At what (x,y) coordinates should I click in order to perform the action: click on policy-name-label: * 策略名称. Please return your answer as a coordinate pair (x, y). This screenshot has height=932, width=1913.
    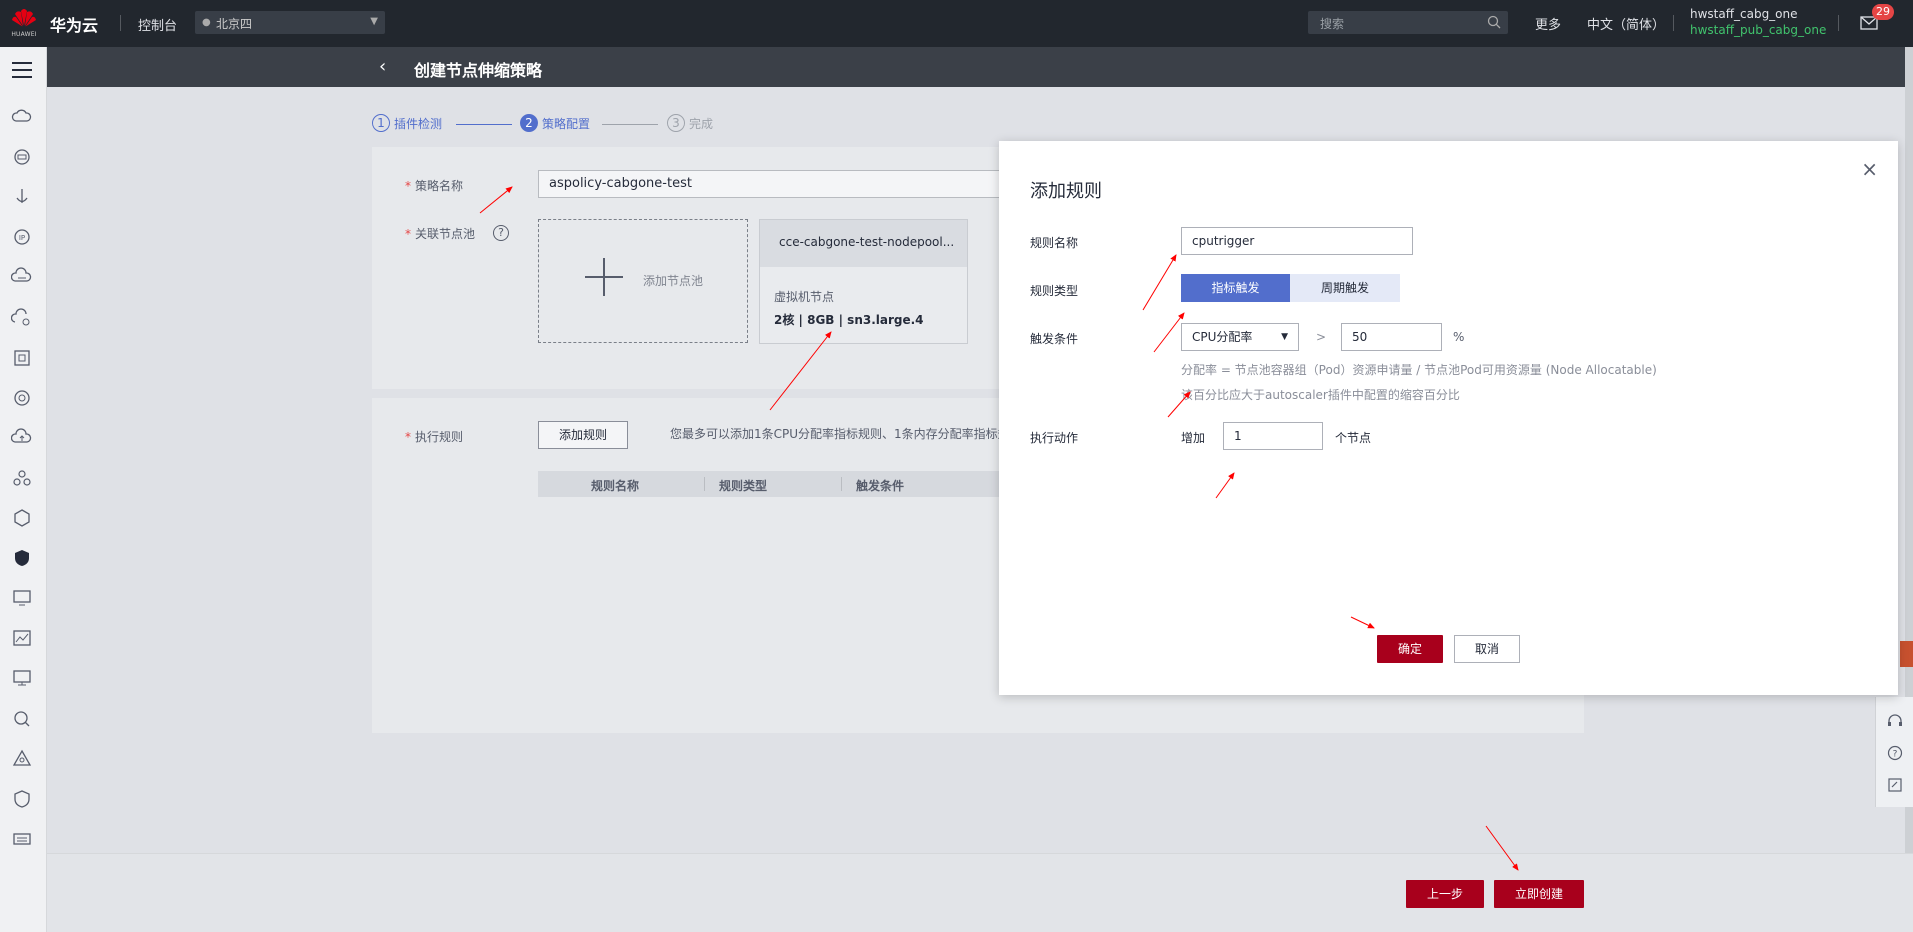
    Looking at the image, I should click on (434, 186).